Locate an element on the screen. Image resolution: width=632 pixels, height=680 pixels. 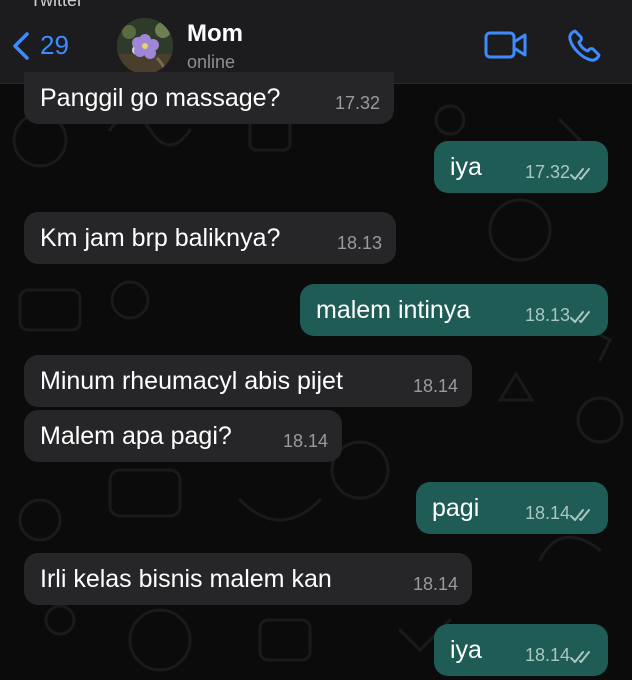
message-text: malem intinya is located at coordinates (393, 309).